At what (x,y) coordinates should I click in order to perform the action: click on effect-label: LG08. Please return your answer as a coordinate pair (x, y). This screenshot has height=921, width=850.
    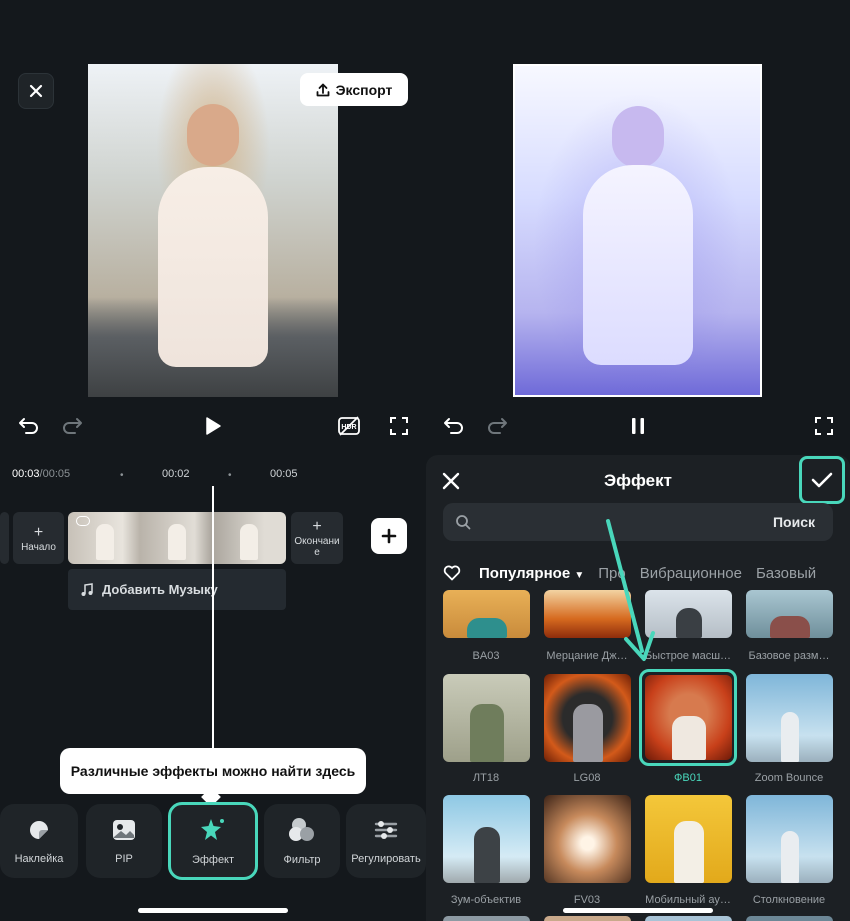
    Looking at the image, I should click on (587, 778).